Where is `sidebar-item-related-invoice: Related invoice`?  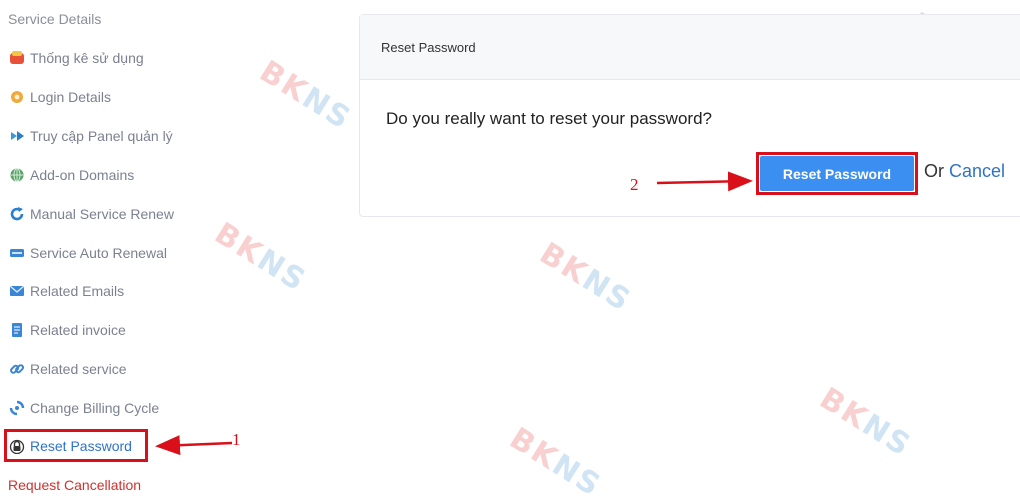
sidebar-item-related-invoice: Related invoice is located at coordinates (67, 330).